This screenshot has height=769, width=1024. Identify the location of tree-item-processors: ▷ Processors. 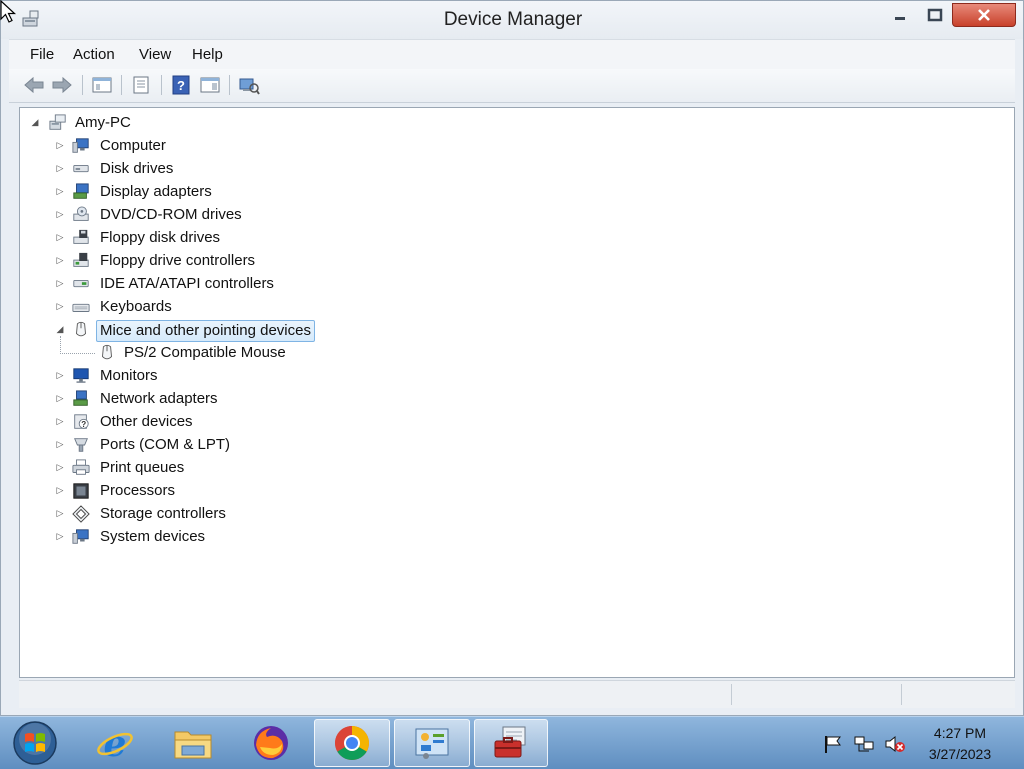
(515, 491).